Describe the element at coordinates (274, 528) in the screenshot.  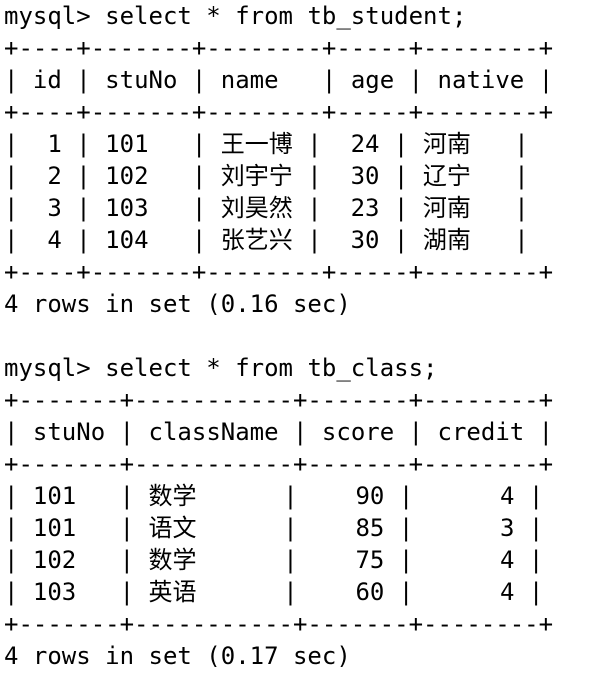
I see `table-row: | 101 | 语文 | 85 | 3 |` at that location.